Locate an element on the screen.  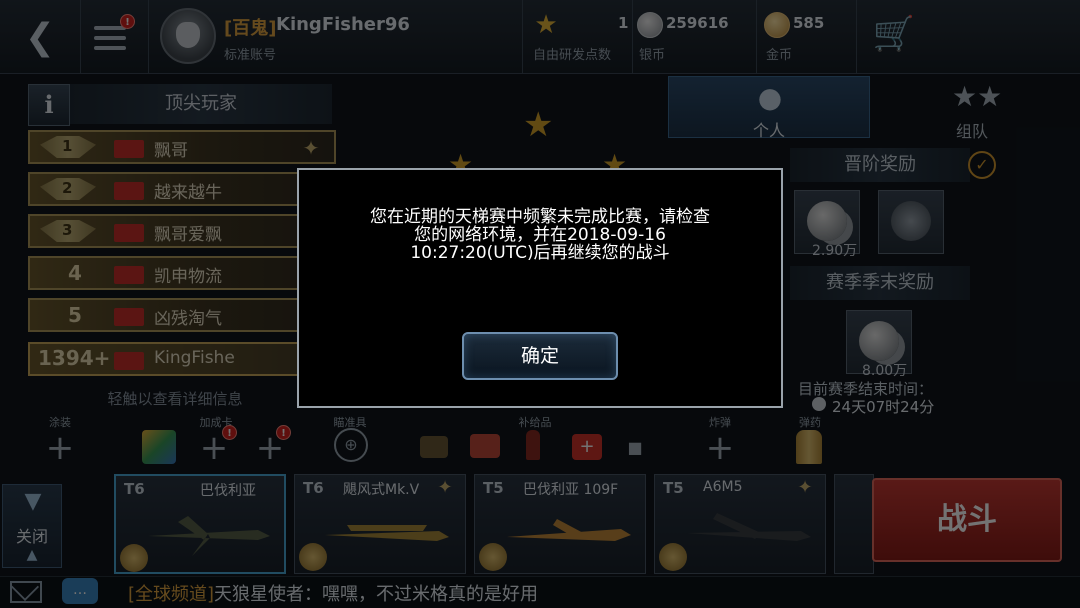
silver-stack-icon is located at coordinates (827, 221).